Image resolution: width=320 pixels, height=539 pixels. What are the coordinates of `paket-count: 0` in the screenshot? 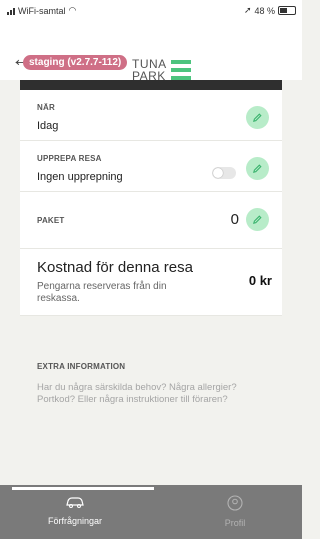 It's located at (234, 219).